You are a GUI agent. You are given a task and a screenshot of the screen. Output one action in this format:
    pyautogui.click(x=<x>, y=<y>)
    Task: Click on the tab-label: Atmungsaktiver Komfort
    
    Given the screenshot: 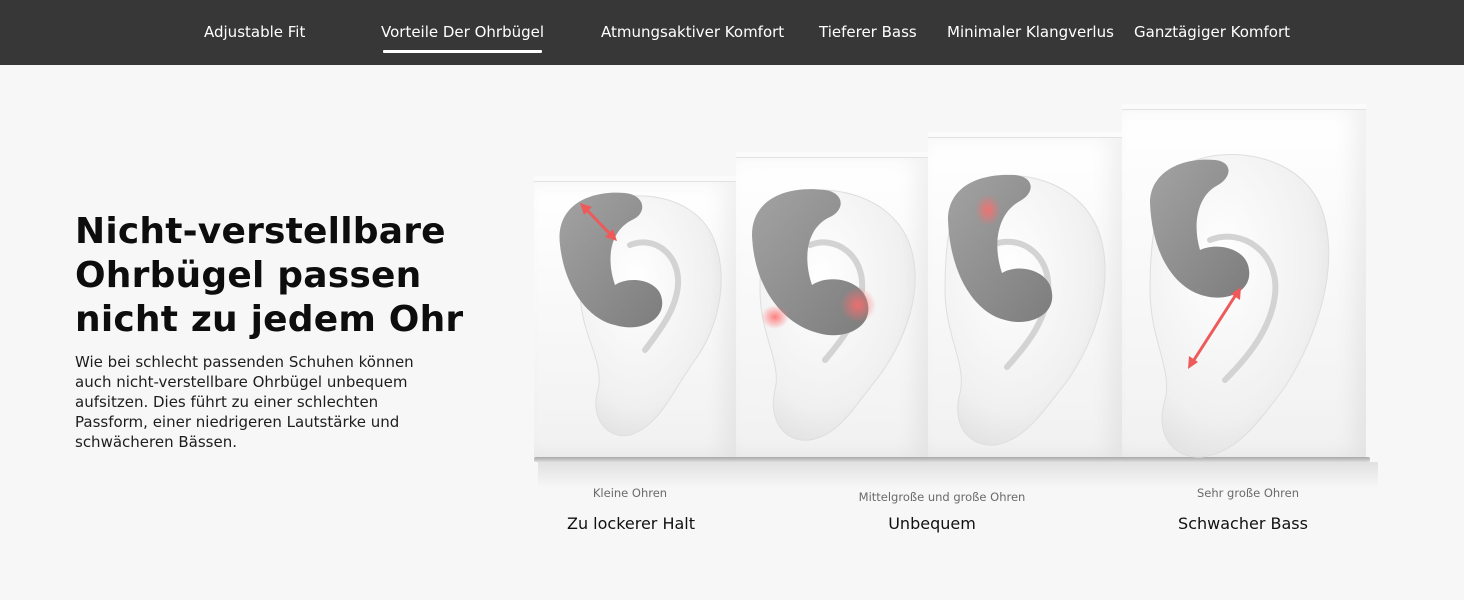 What is the action you would take?
    pyautogui.click(x=693, y=32)
    